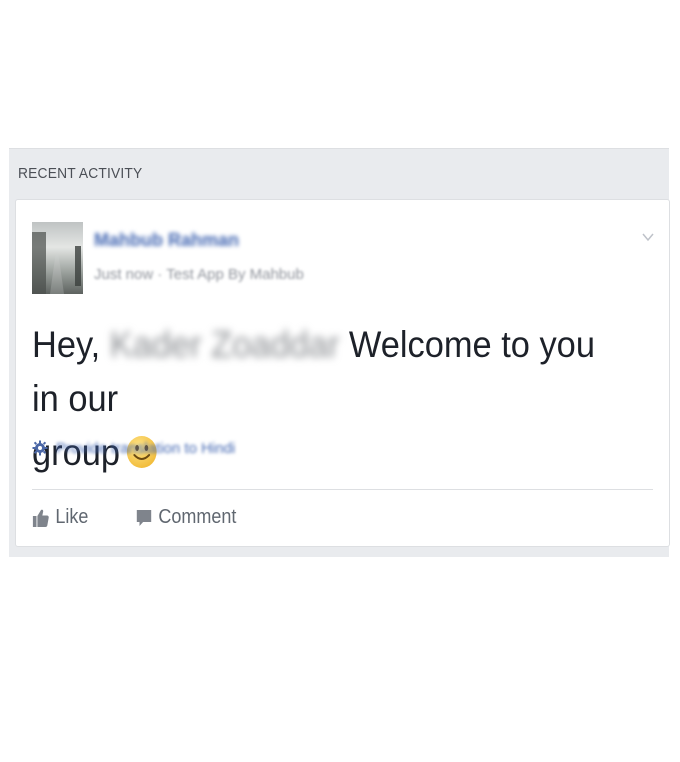 This screenshot has width=680, height=762. What do you see at coordinates (197, 517) in the screenshot?
I see `comment-label: Comment` at bounding box center [197, 517].